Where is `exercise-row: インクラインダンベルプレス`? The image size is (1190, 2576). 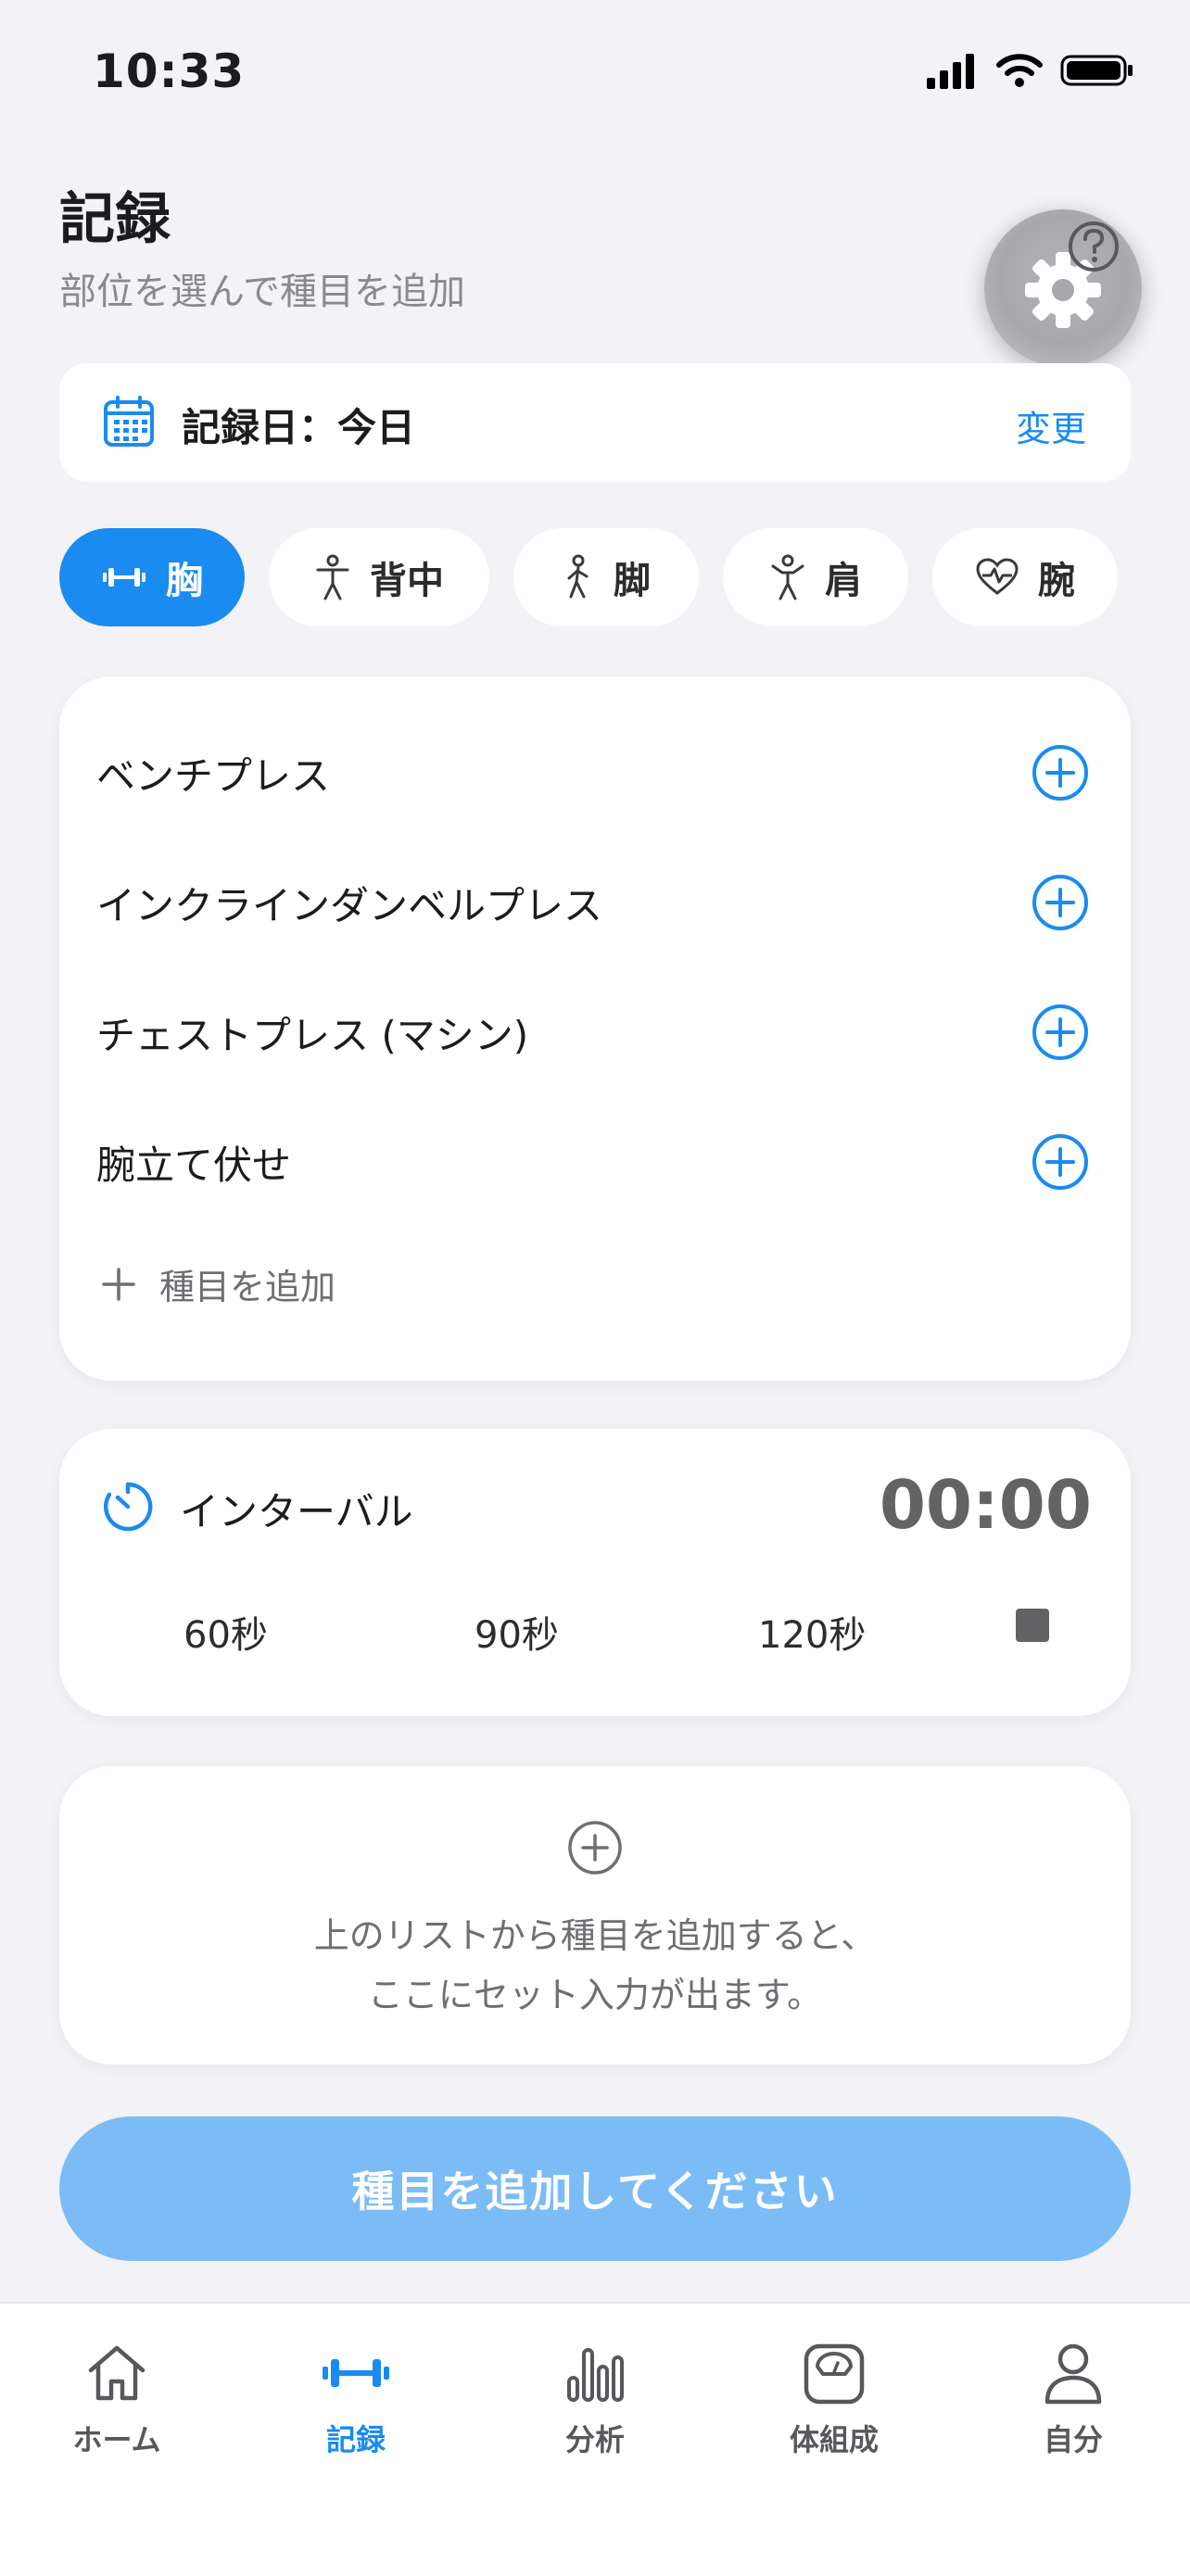 exercise-row: インクラインダンベルプレス is located at coordinates (593, 902).